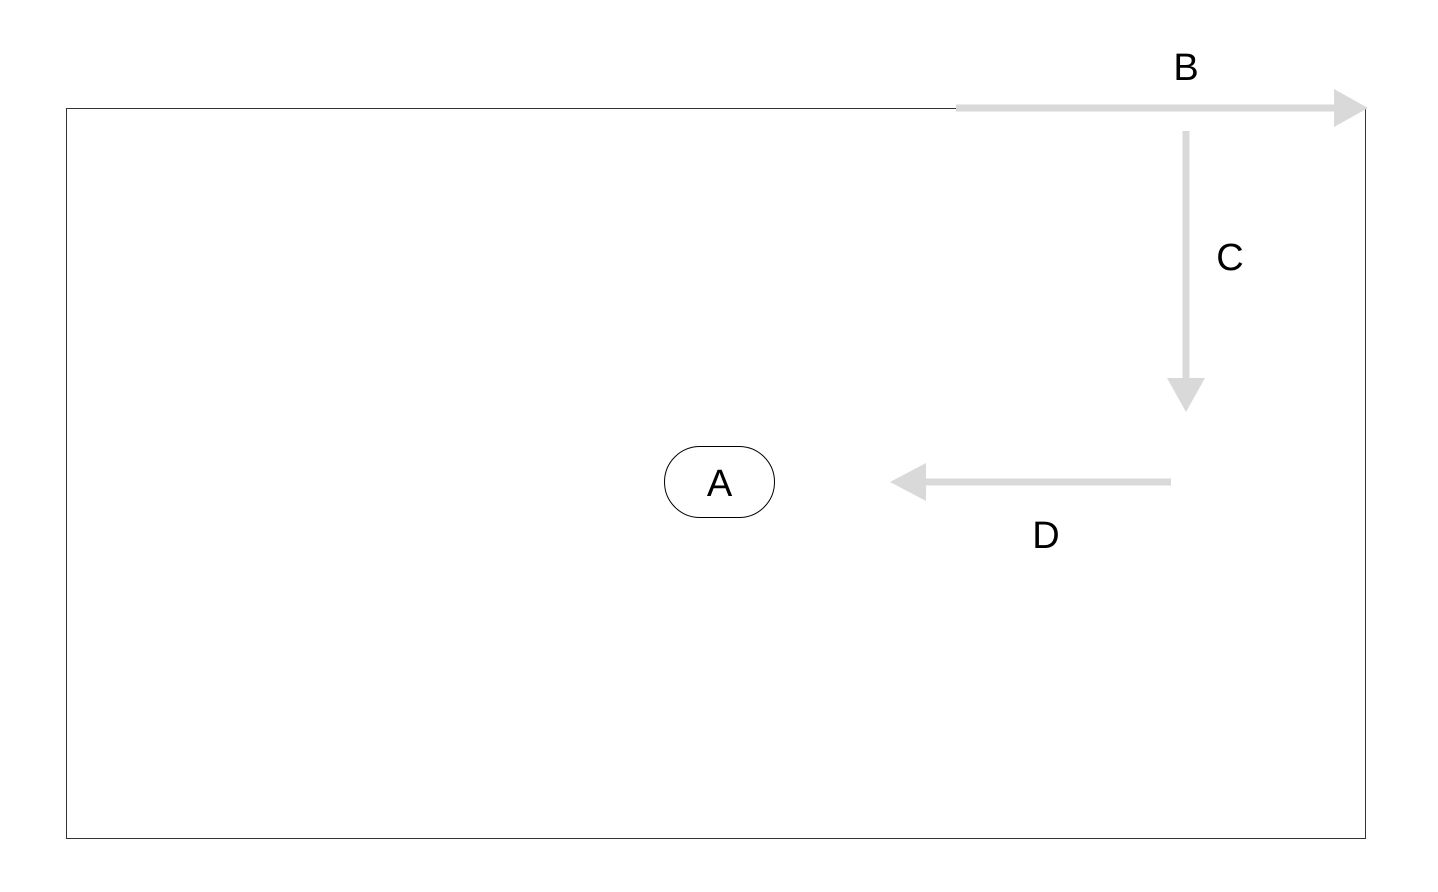 The height and width of the screenshot is (892, 1438). I want to click on arrow-b, so click(1162, 108).